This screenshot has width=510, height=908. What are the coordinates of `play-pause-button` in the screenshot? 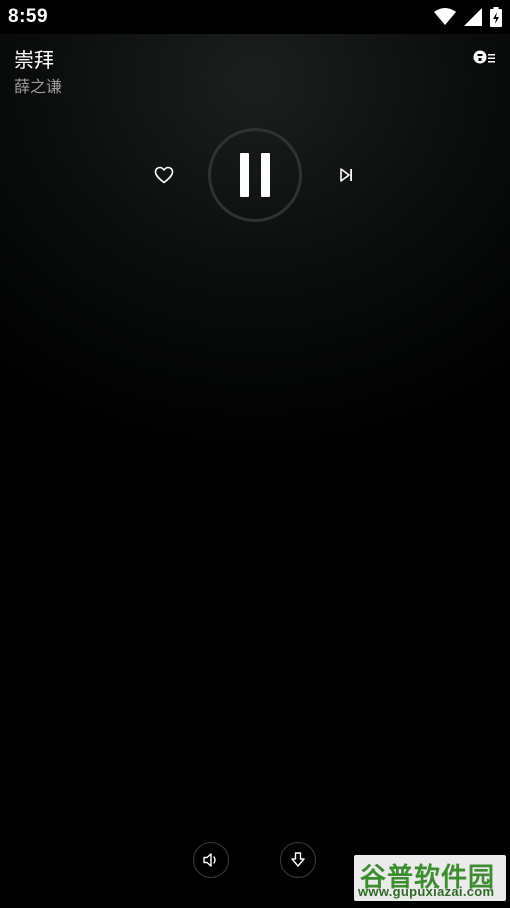 It's located at (255, 175).